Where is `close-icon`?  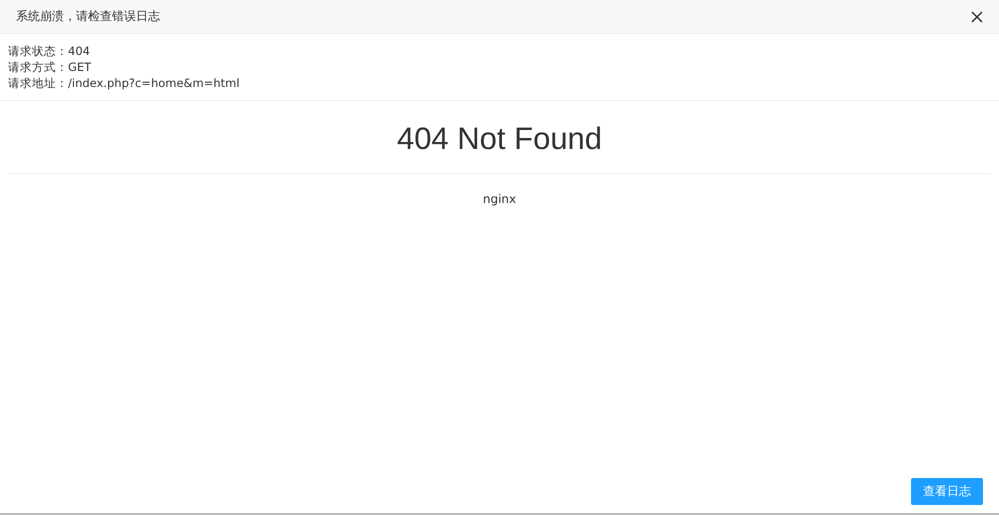
close-icon is located at coordinates (977, 16).